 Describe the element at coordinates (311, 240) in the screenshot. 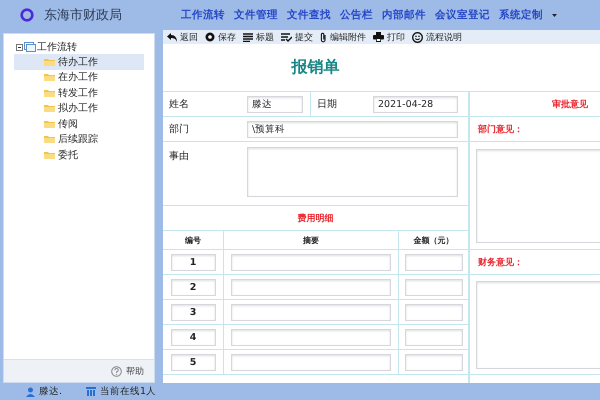

I see `column-header: 摘要` at that location.